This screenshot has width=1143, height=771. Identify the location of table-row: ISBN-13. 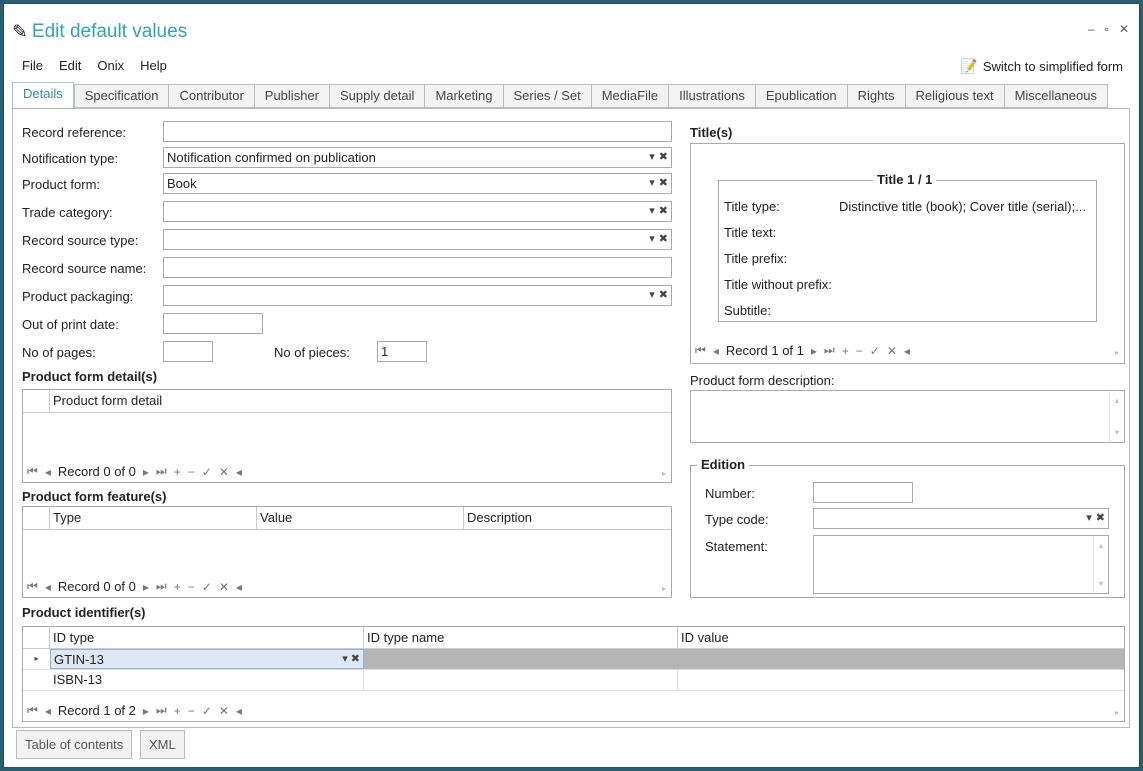
(573, 680).